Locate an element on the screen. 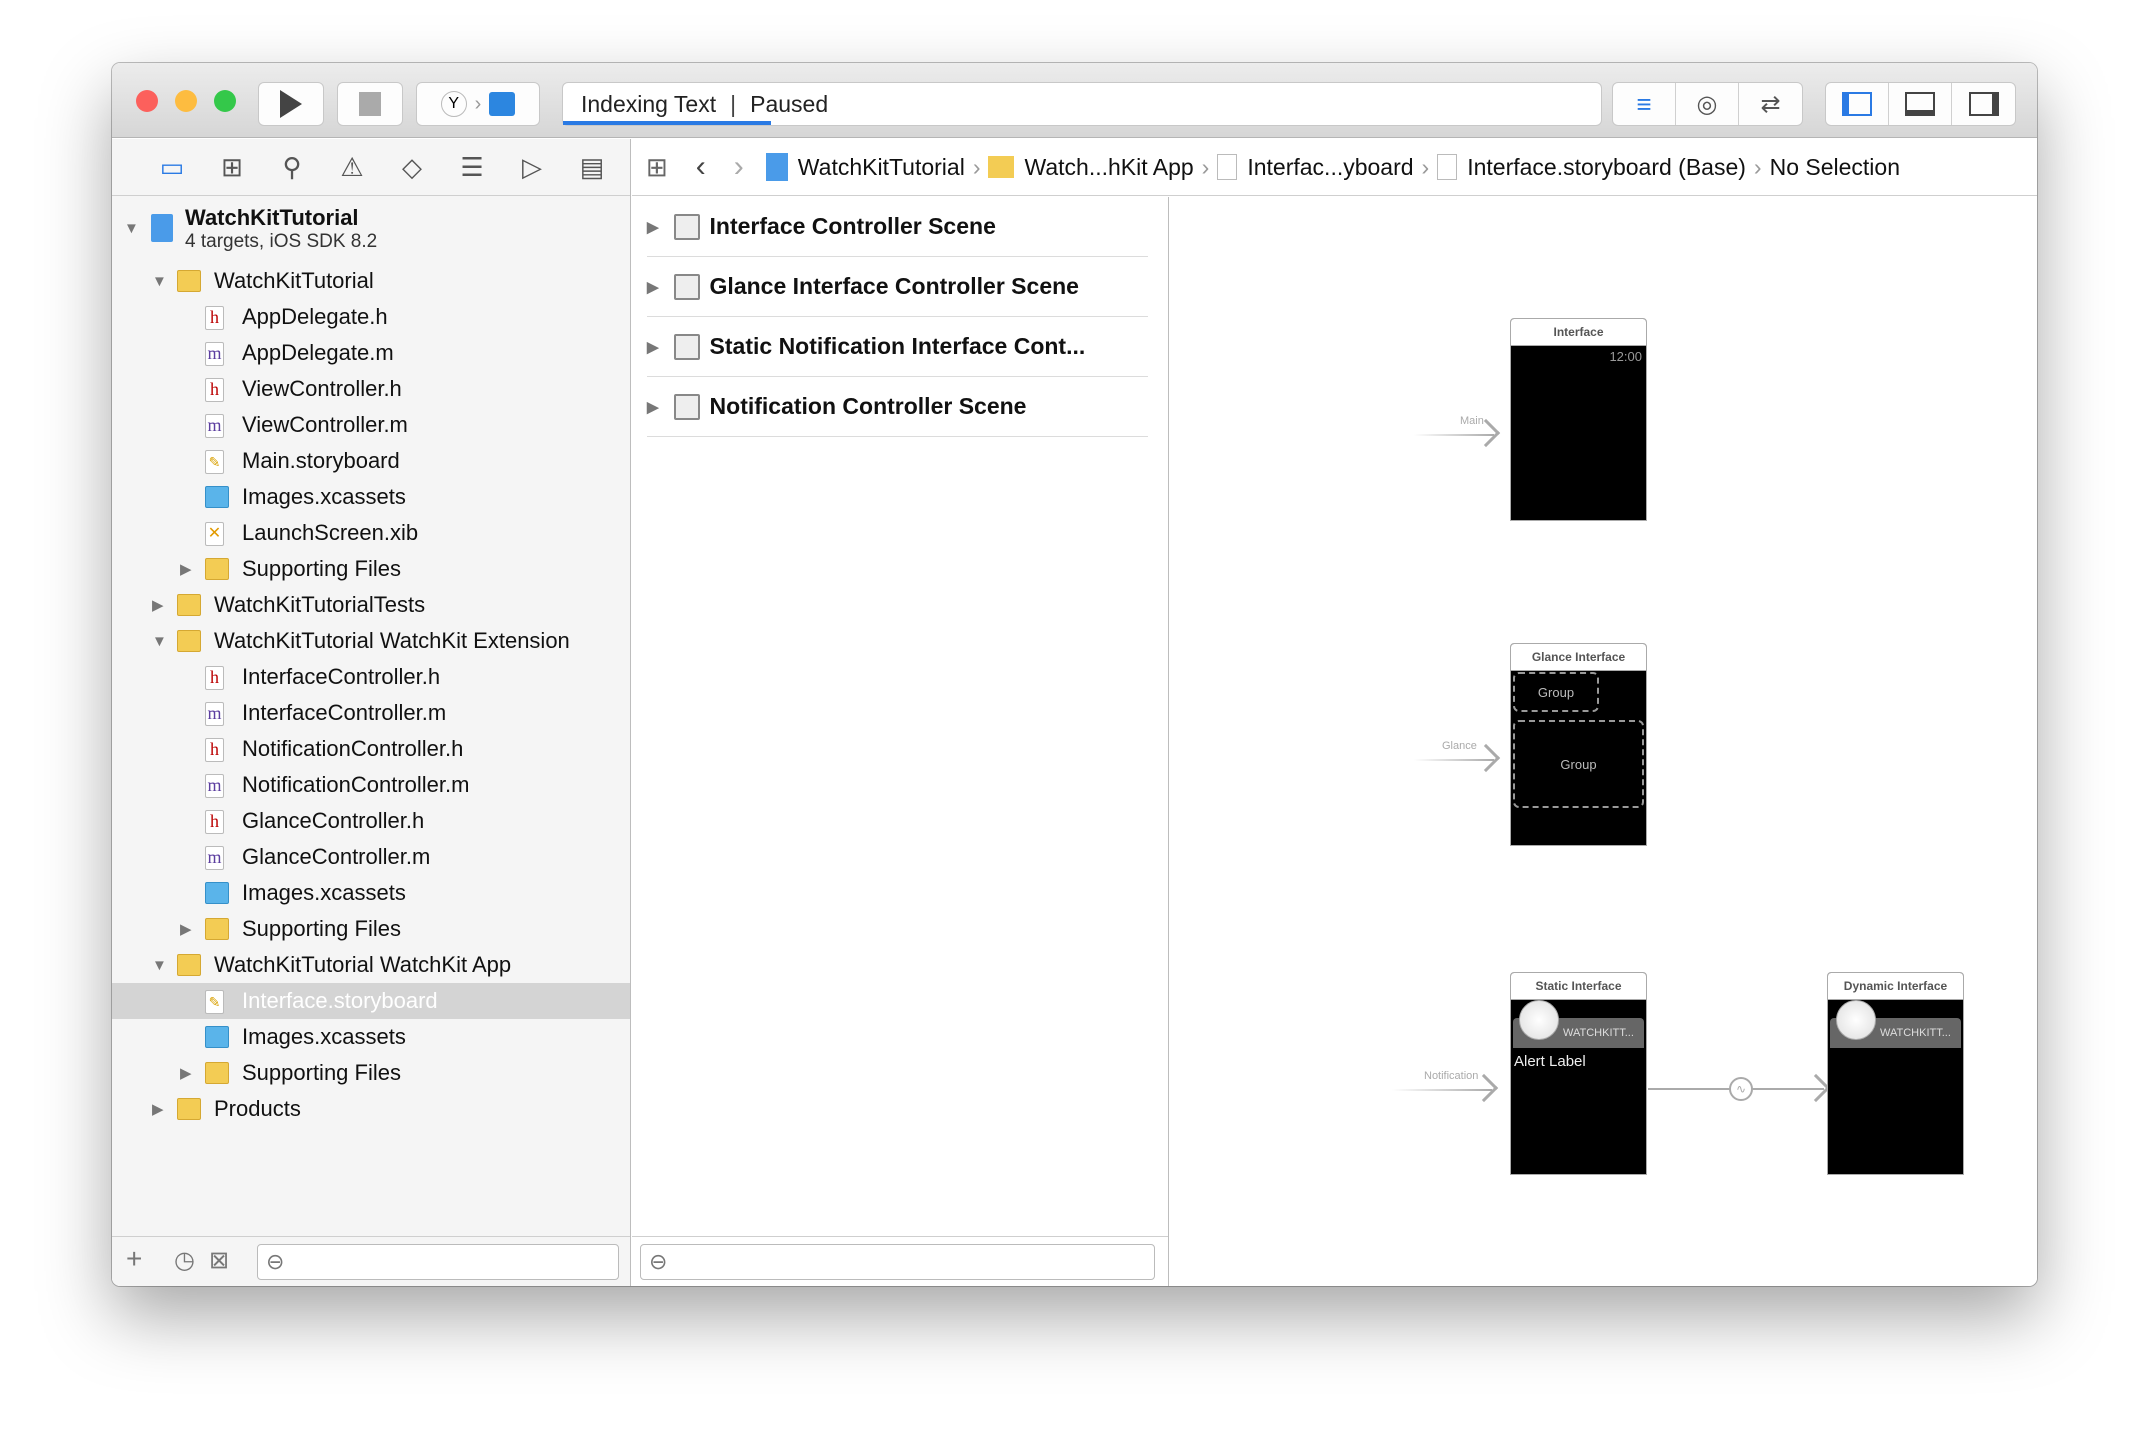 This screenshot has width=2150, height=1448. navigator-filter-bar: + ◷ ⊠ ⊖ is located at coordinates (371, 1261).